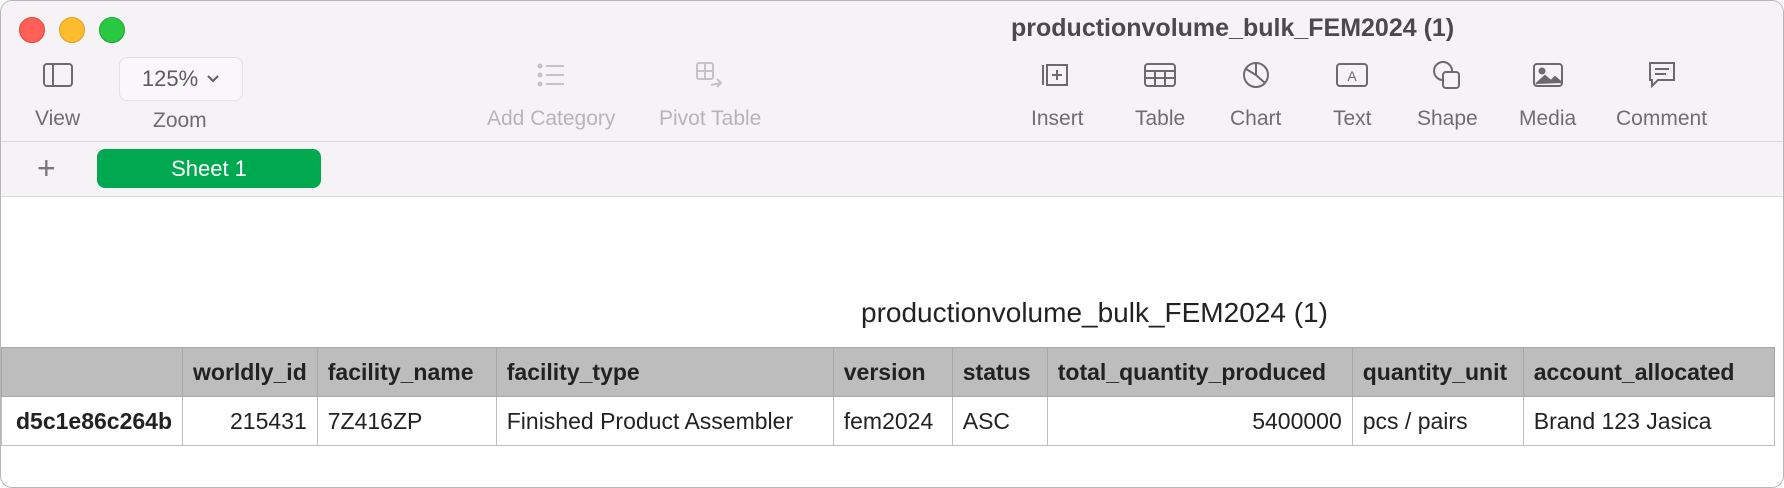 This screenshot has height=488, width=1784. Describe the element at coordinates (999, 372) in the screenshot. I see `header-cell-status: status` at that location.